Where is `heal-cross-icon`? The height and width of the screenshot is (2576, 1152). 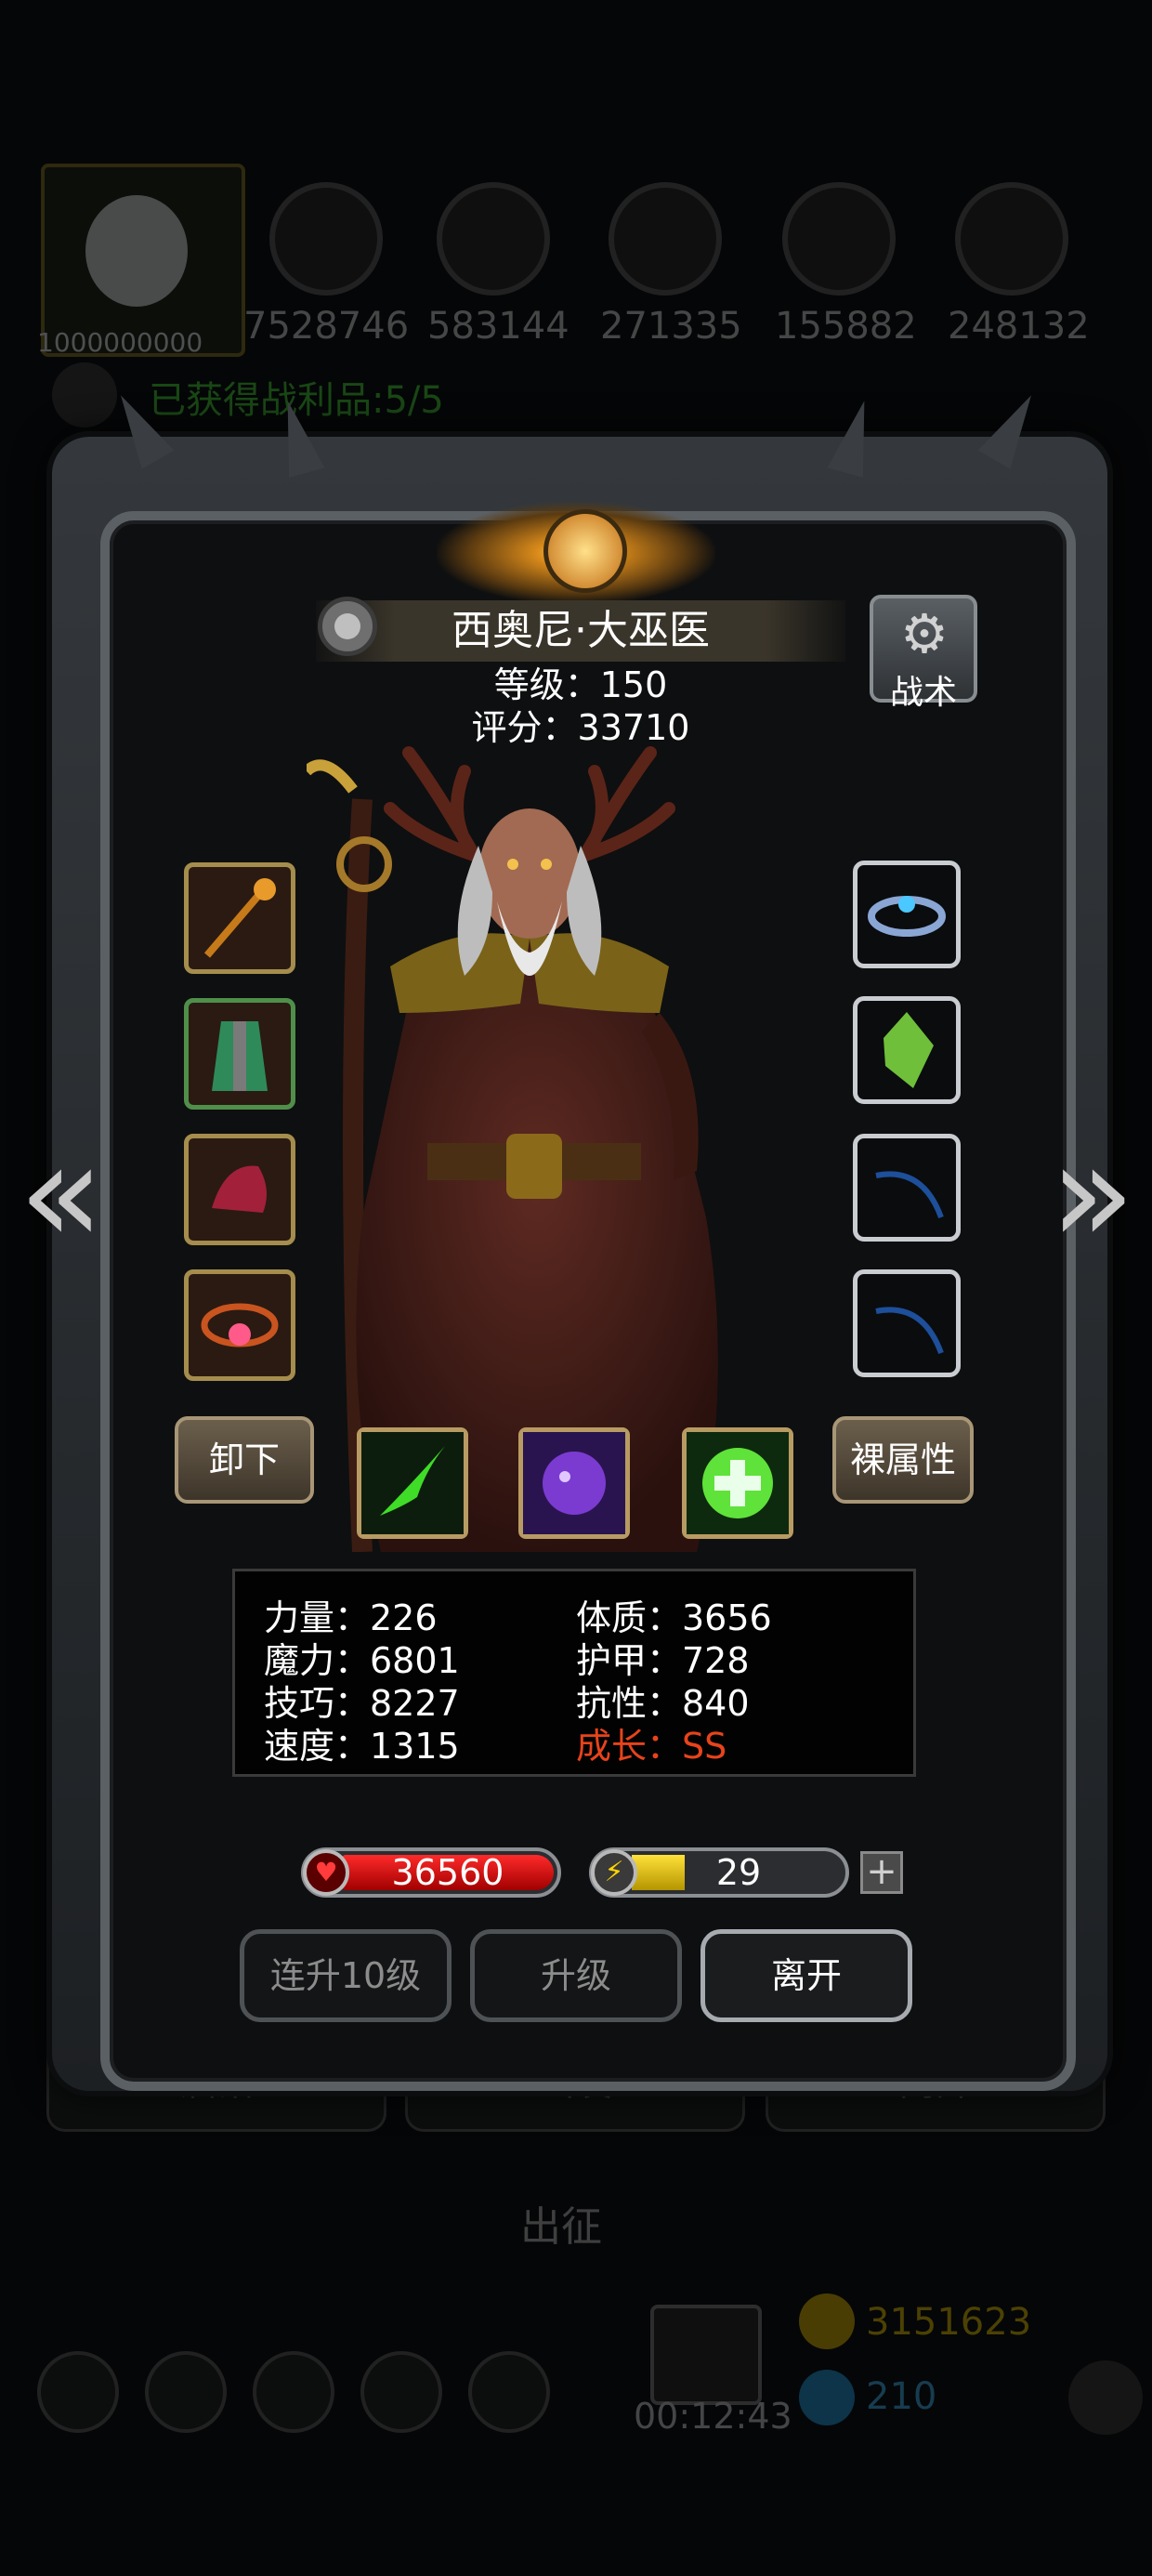
heal-cross-icon is located at coordinates (738, 1483).